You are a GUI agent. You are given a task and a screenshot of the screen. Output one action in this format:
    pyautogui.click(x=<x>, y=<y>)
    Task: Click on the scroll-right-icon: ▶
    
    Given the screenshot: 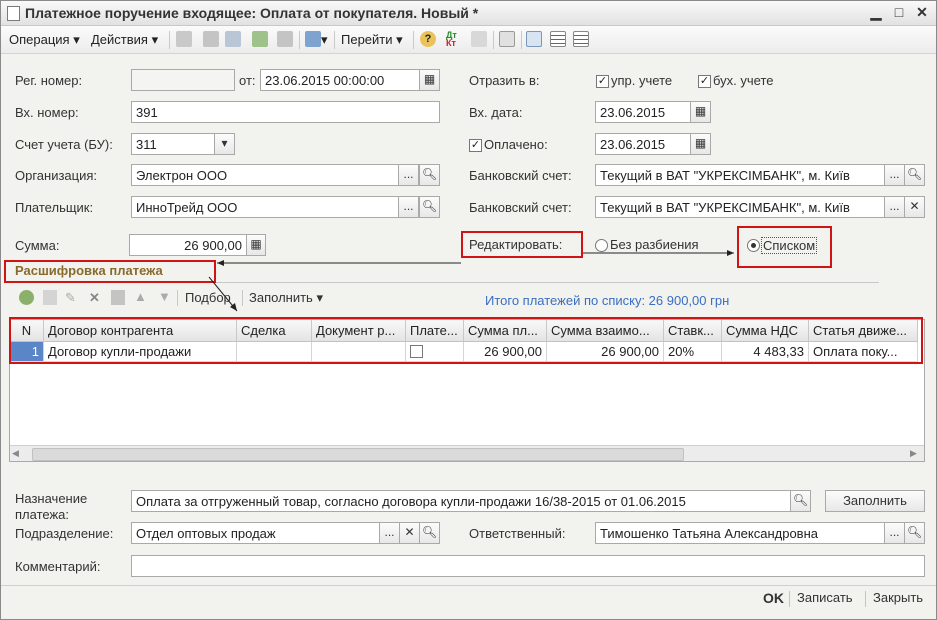 What is the action you would take?
    pyautogui.click(x=913, y=453)
    